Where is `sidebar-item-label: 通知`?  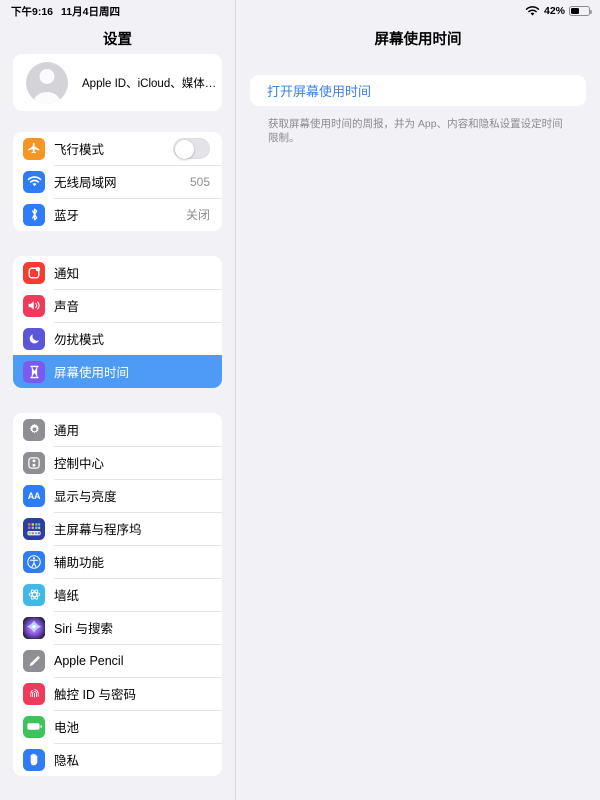 sidebar-item-label: 通知 is located at coordinates (67, 274).